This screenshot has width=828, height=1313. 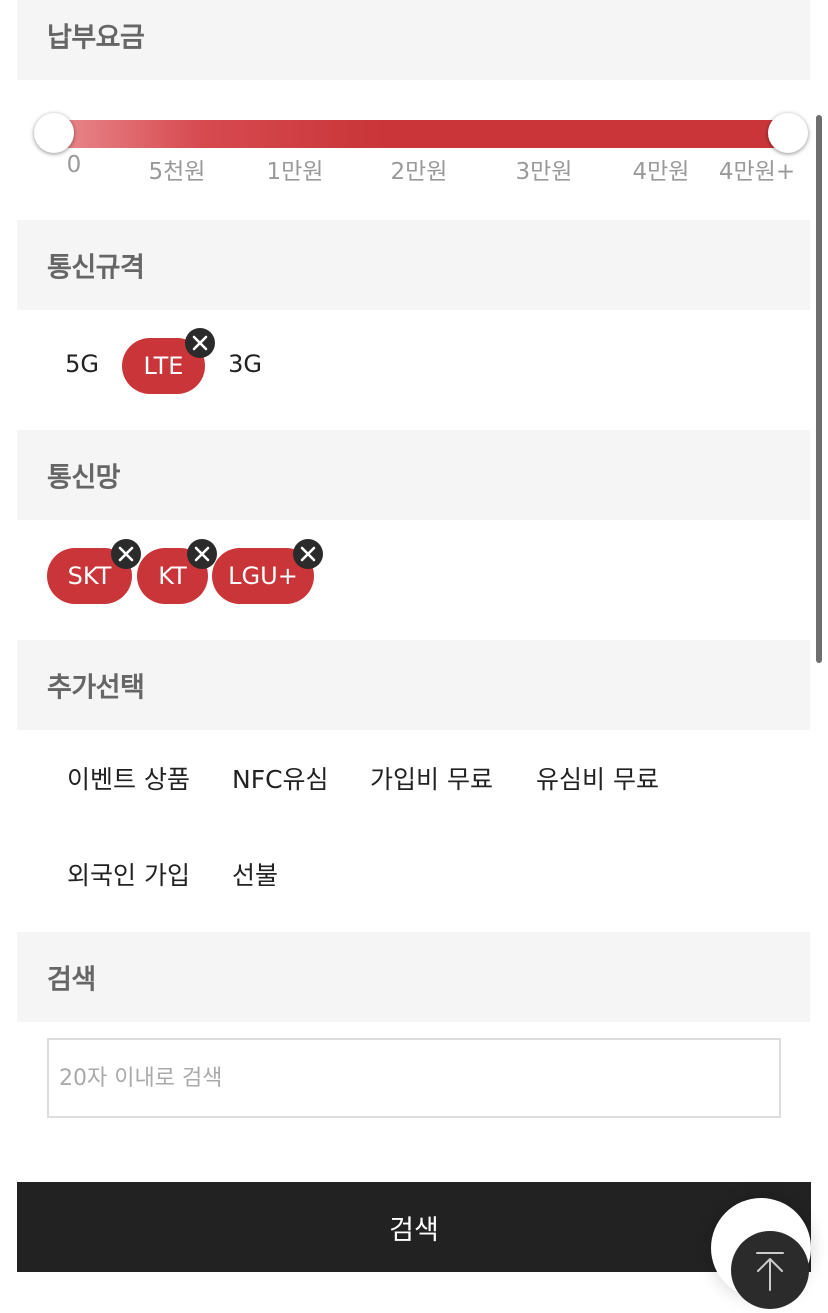 I want to click on option-label: NFC유심, so click(x=280, y=779).